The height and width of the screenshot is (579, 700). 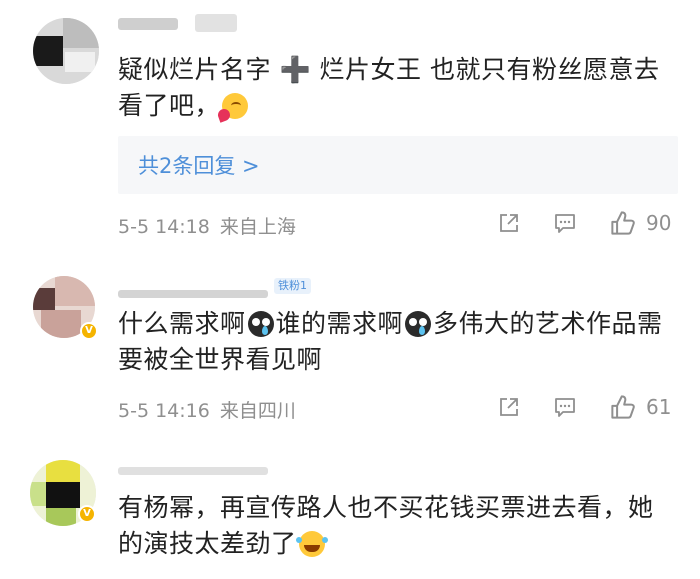 I want to click on comment-text: 疑似烂片名字 ➕ 烂片女王 也就只有粉丝愿意去看了吧，, so click(x=398, y=88).